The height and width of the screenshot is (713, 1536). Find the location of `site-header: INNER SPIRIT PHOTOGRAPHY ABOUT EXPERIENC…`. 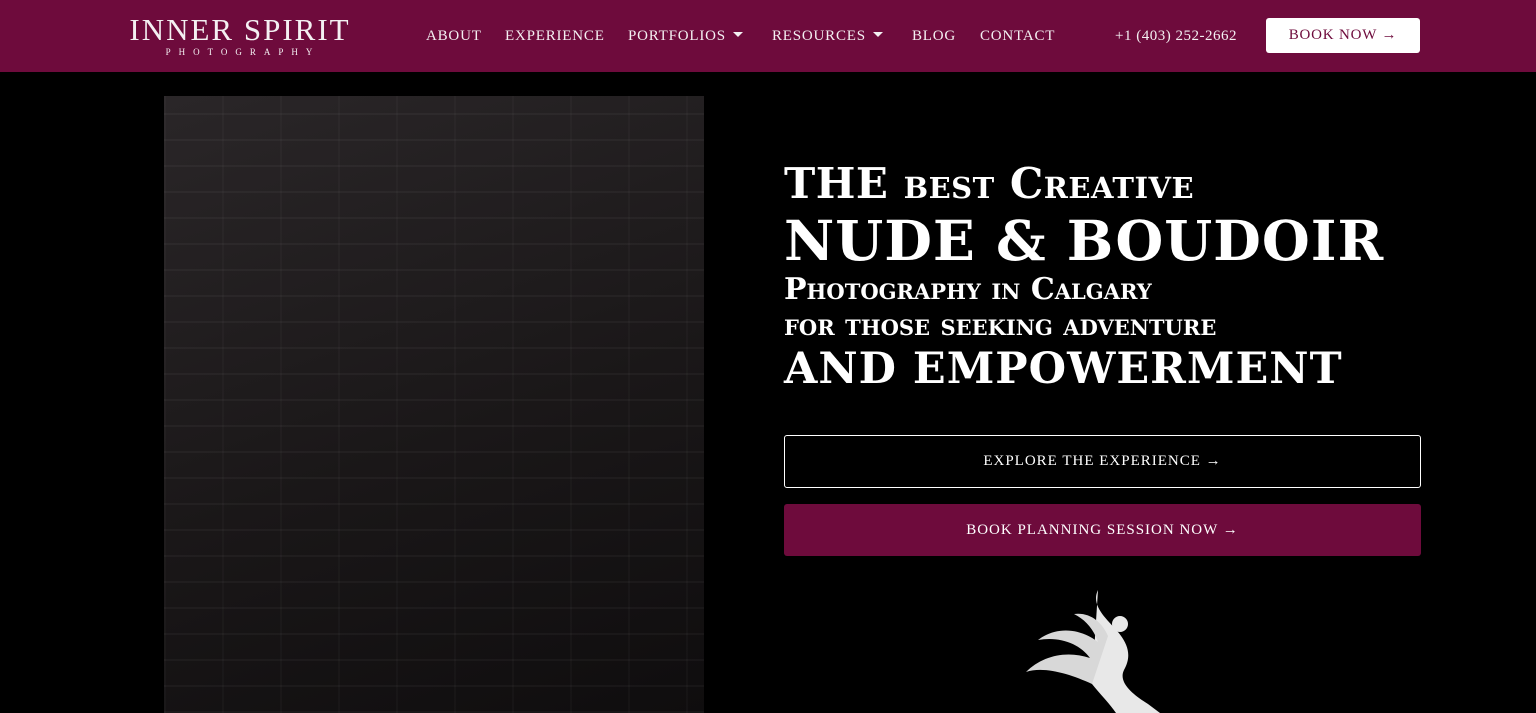

site-header: INNER SPIRIT PHOTOGRAPHY ABOUT EXPERIENC… is located at coordinates (768, 36).